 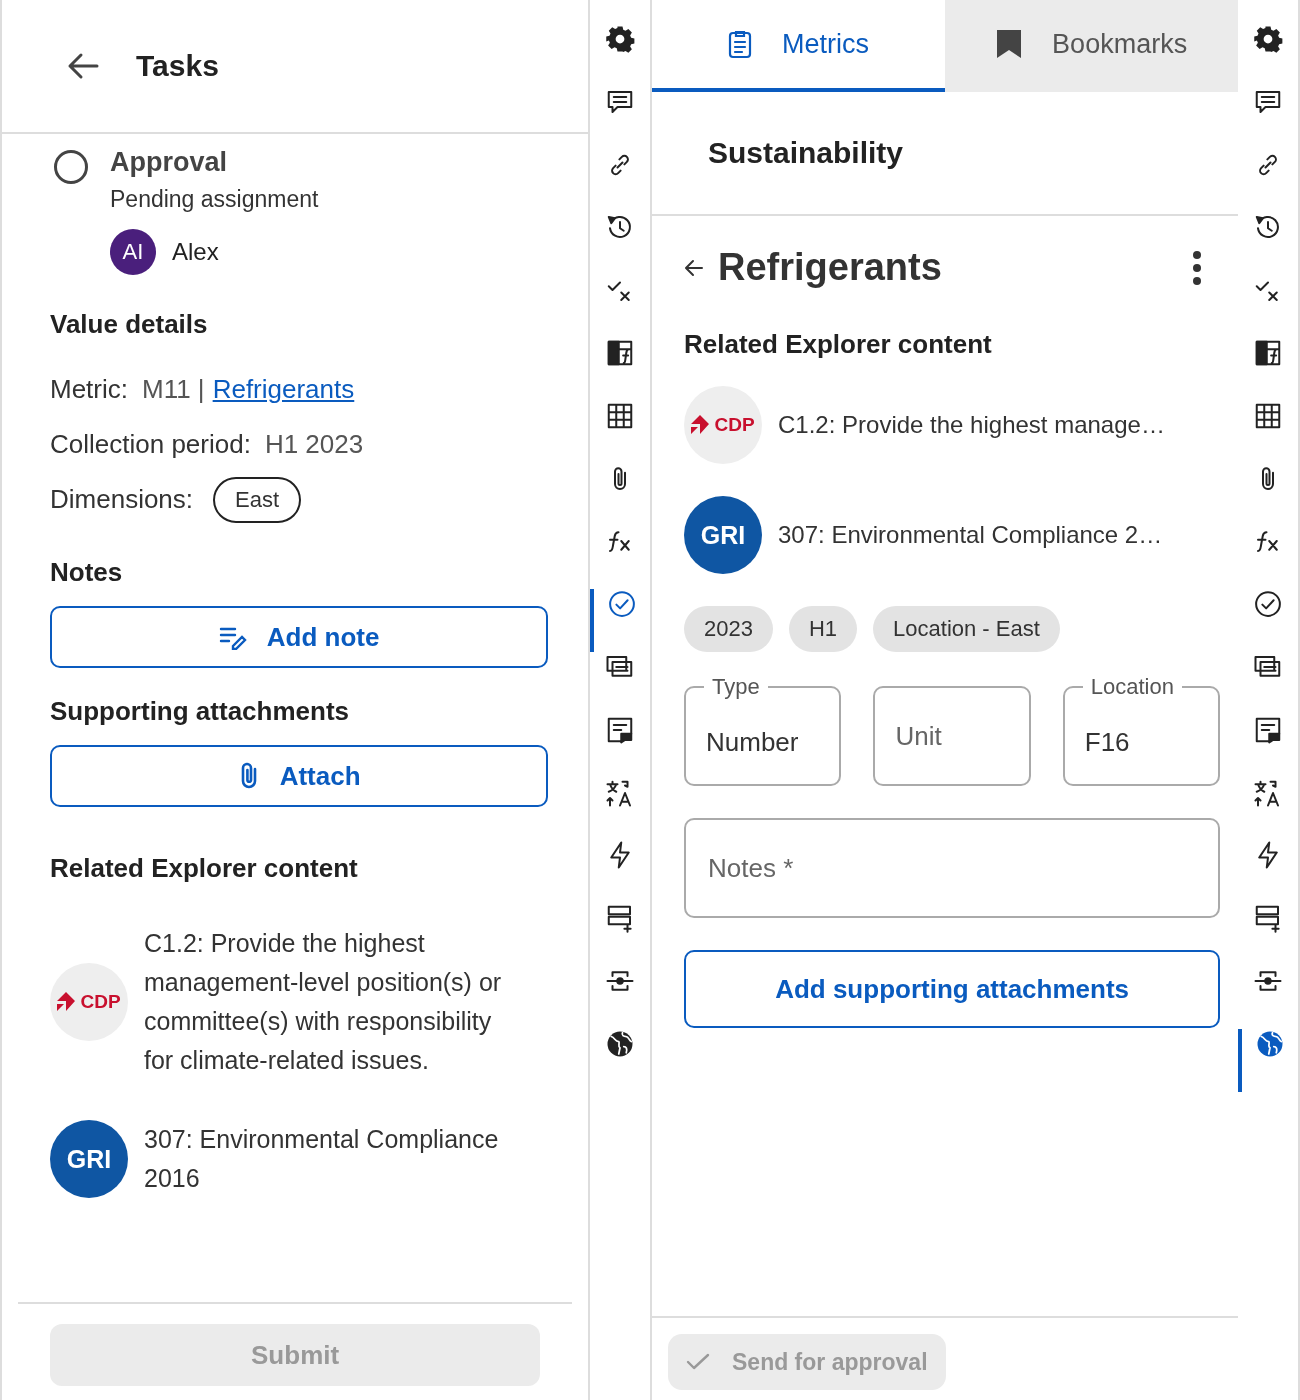 What do you see at coordinates (89, 389) in the screenshot?
I see `detail-label: Metric:` at bounding box center [89, 389].